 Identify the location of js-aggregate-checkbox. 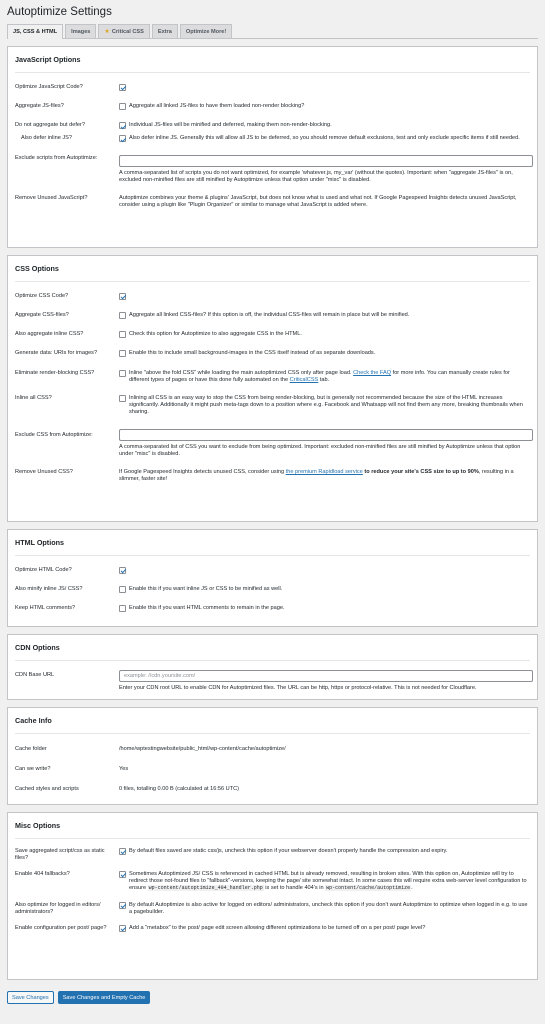
(122, 106).